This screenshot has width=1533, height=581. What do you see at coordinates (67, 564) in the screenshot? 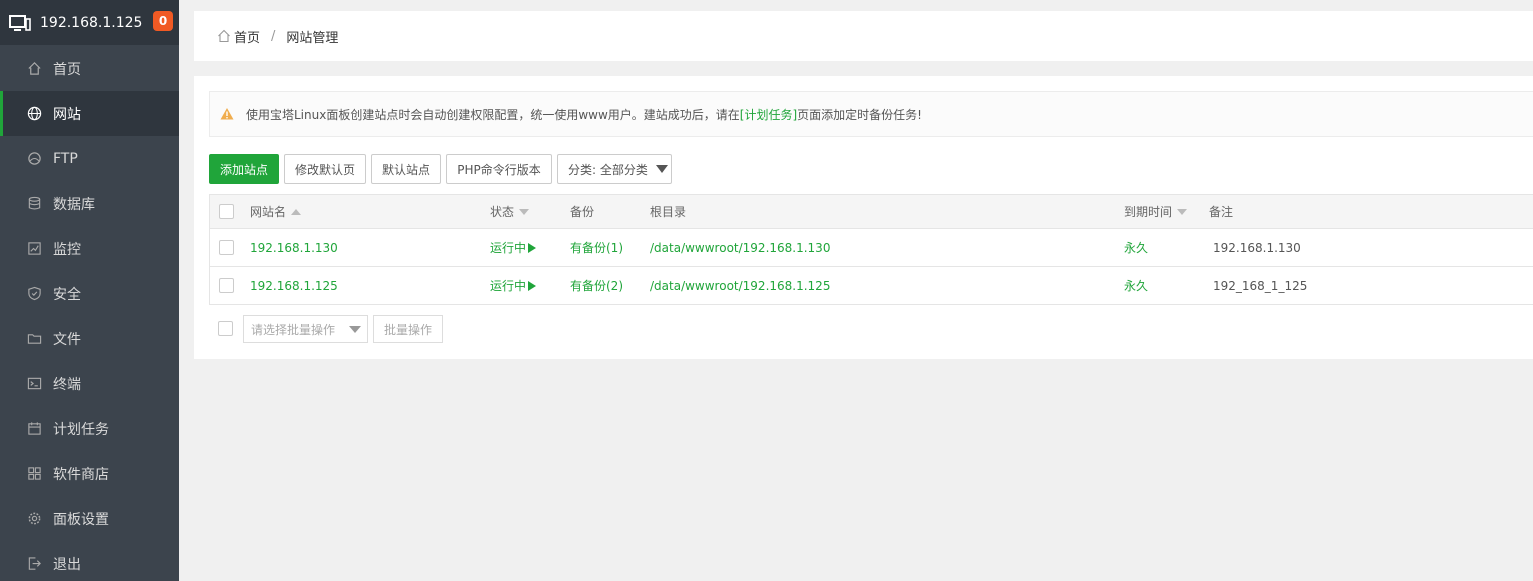
I see `sidebar-item-label: 退出` at bounding box center [67, 564].